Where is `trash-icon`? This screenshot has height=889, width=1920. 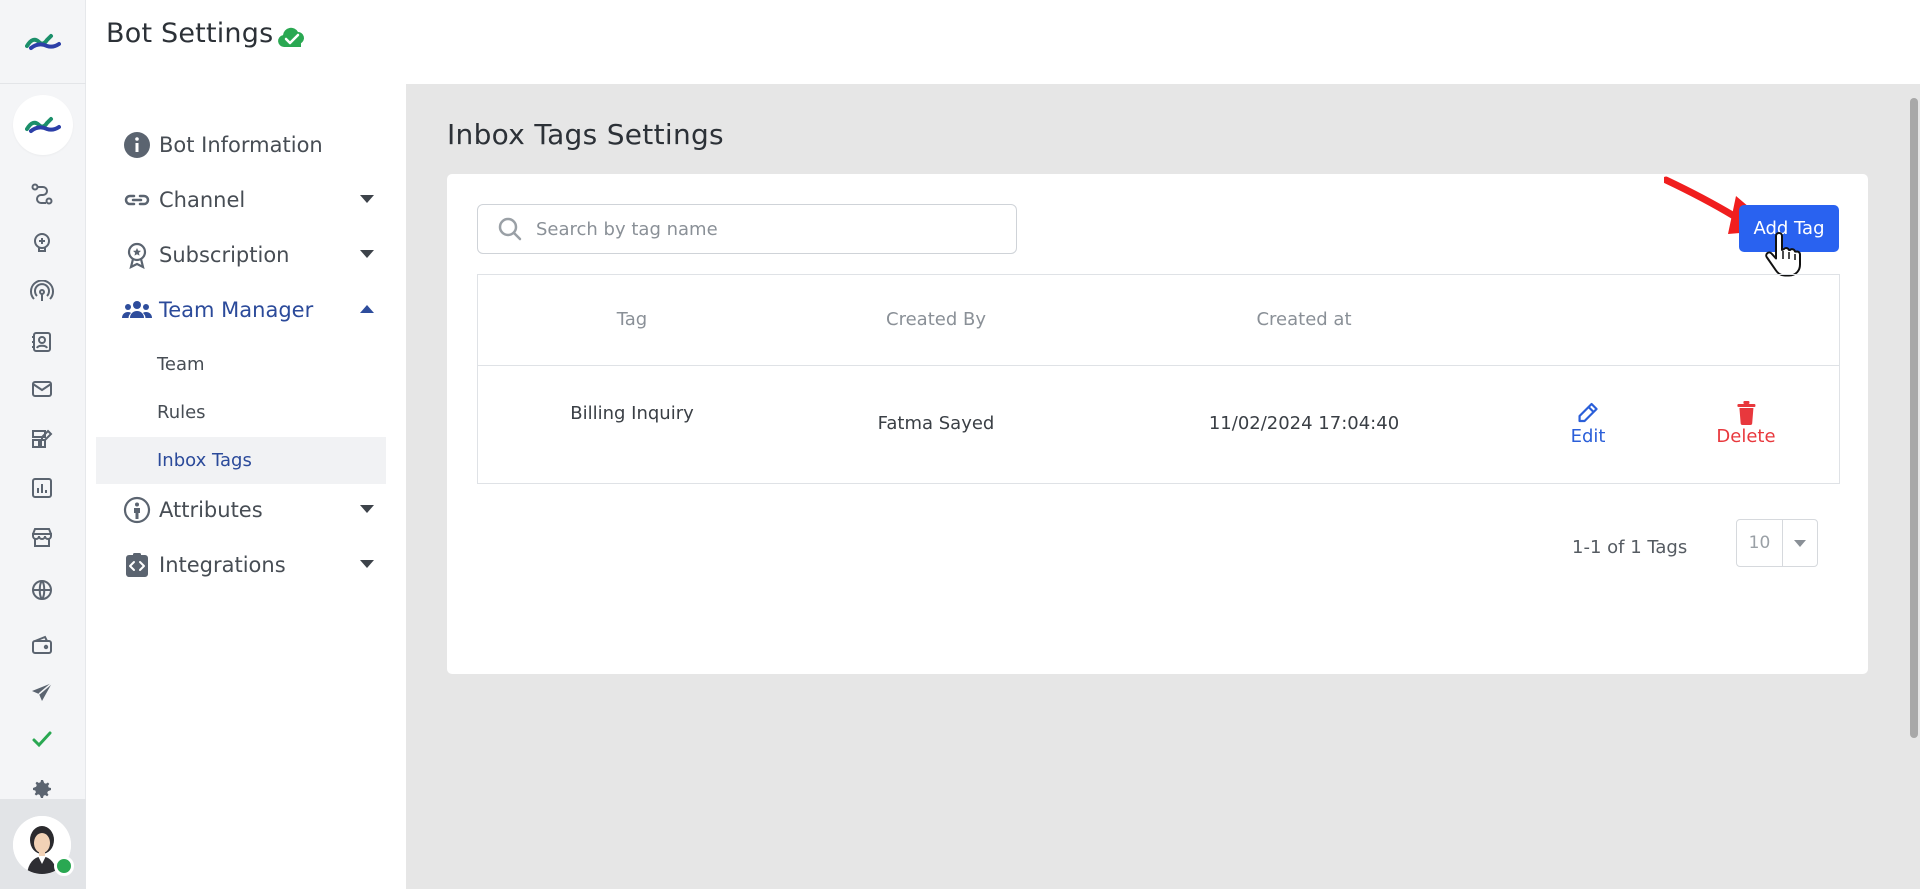 trash-icon is located at coordinates (1746, 413).